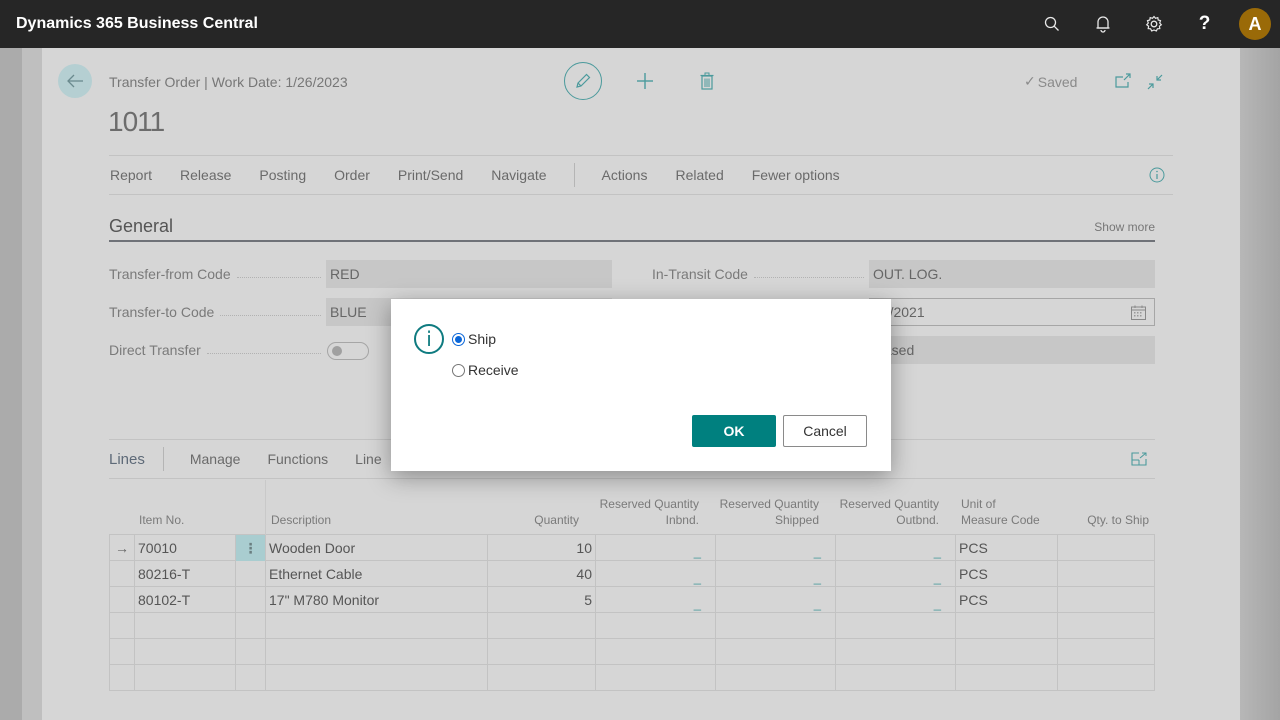 The image size is (1280, 720). Describe the element at coordinates (1104, 520) in the screenshot. I see `col-header-qty-to-ship: Qty. to Ship` at that location.